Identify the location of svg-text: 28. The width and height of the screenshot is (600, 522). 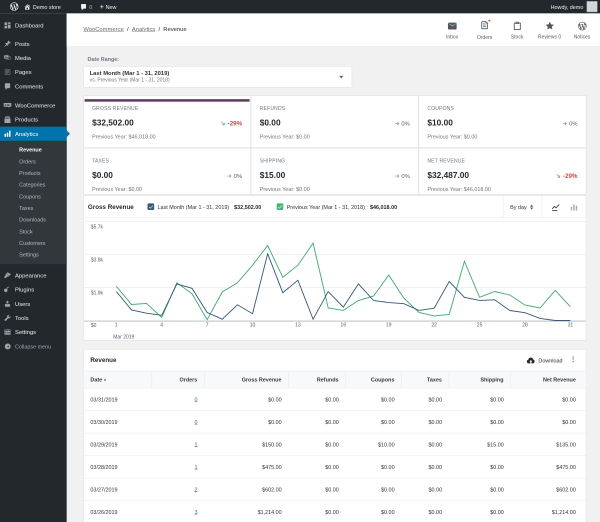
(525, 326).